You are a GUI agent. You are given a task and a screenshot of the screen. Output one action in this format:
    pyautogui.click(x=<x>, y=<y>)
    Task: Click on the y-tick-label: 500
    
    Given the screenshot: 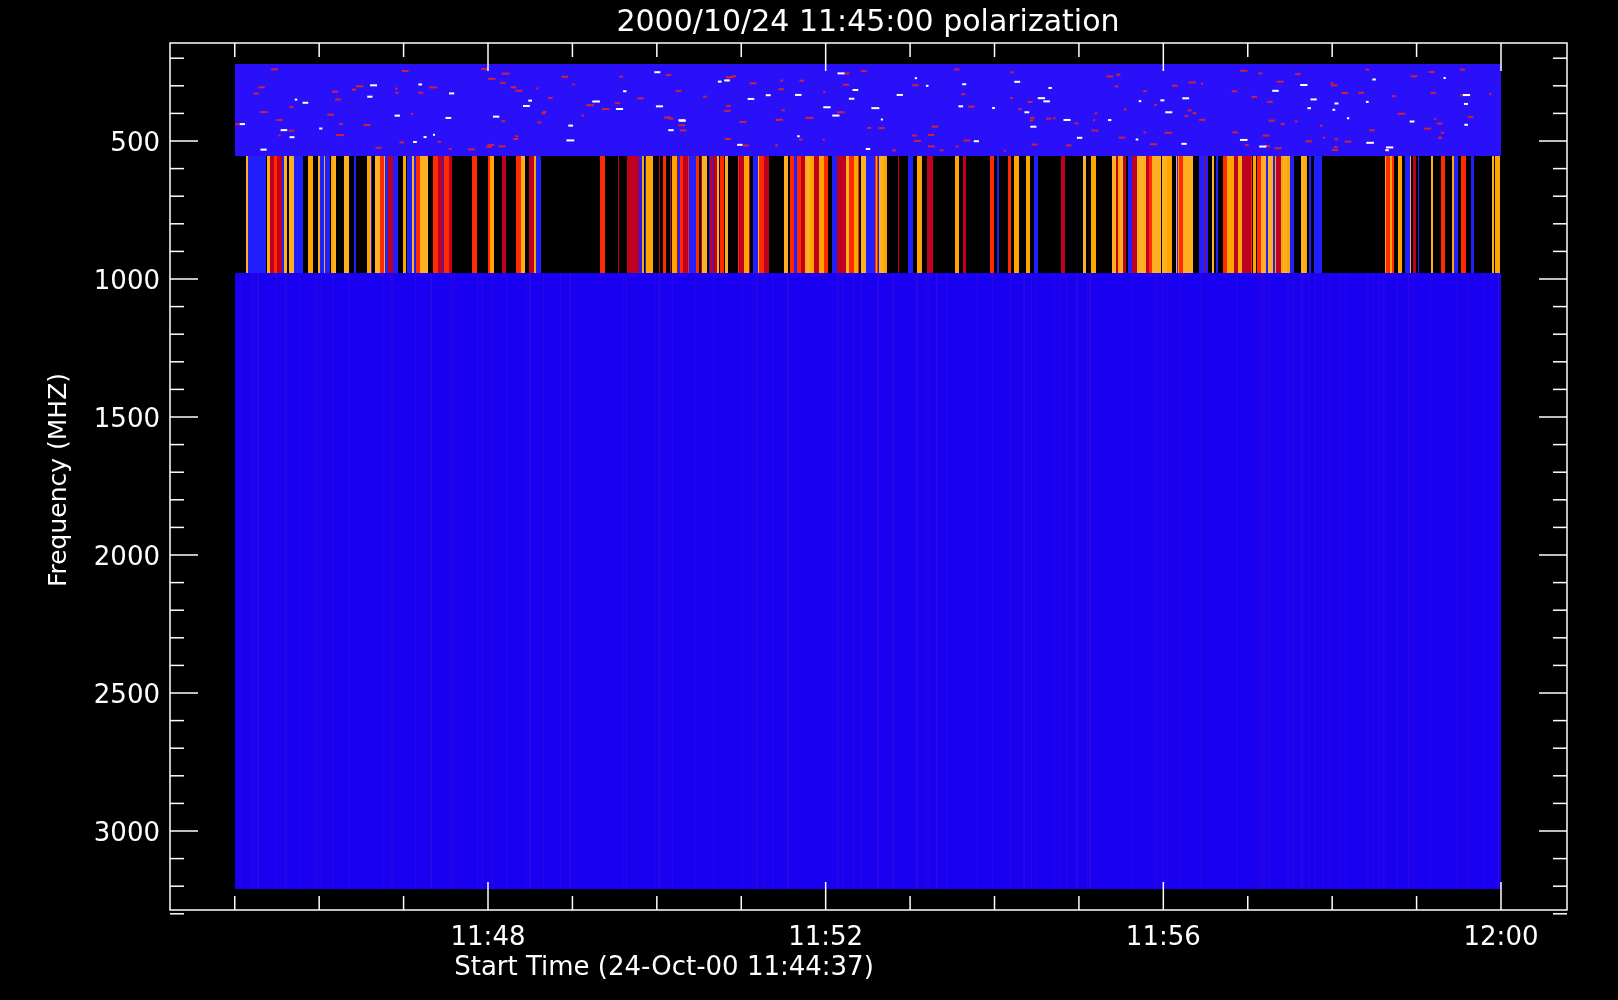 What is the action you would take?
    pyautogui.click(x=135, y=142)
    